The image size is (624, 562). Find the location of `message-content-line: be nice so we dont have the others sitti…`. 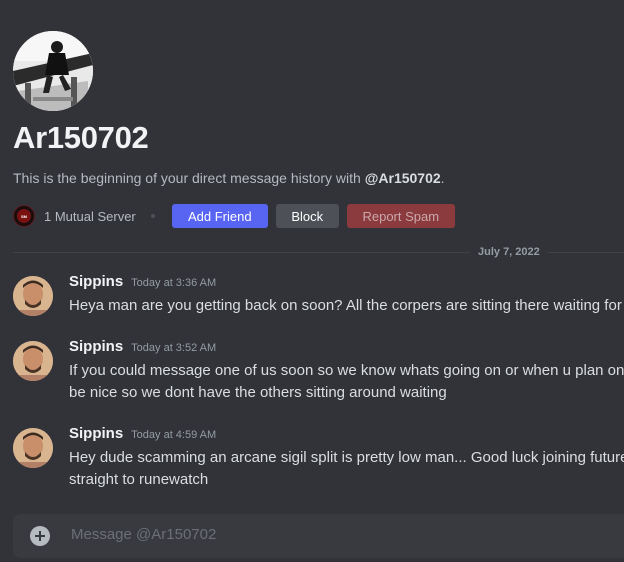

message-content-line: be nice so we dont have the others sitti… is located at coordinates (258, 392).